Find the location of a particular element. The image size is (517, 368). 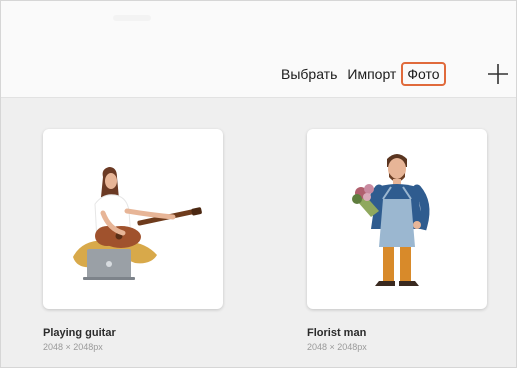

status-indicator is located at coordinates (132, 18).